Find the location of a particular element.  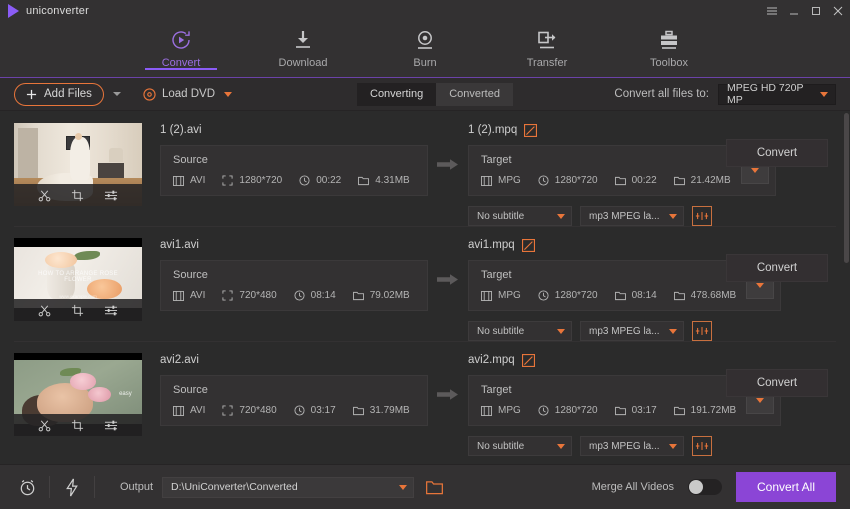

scrollbar-thumb is located at coordinates (846, 188).